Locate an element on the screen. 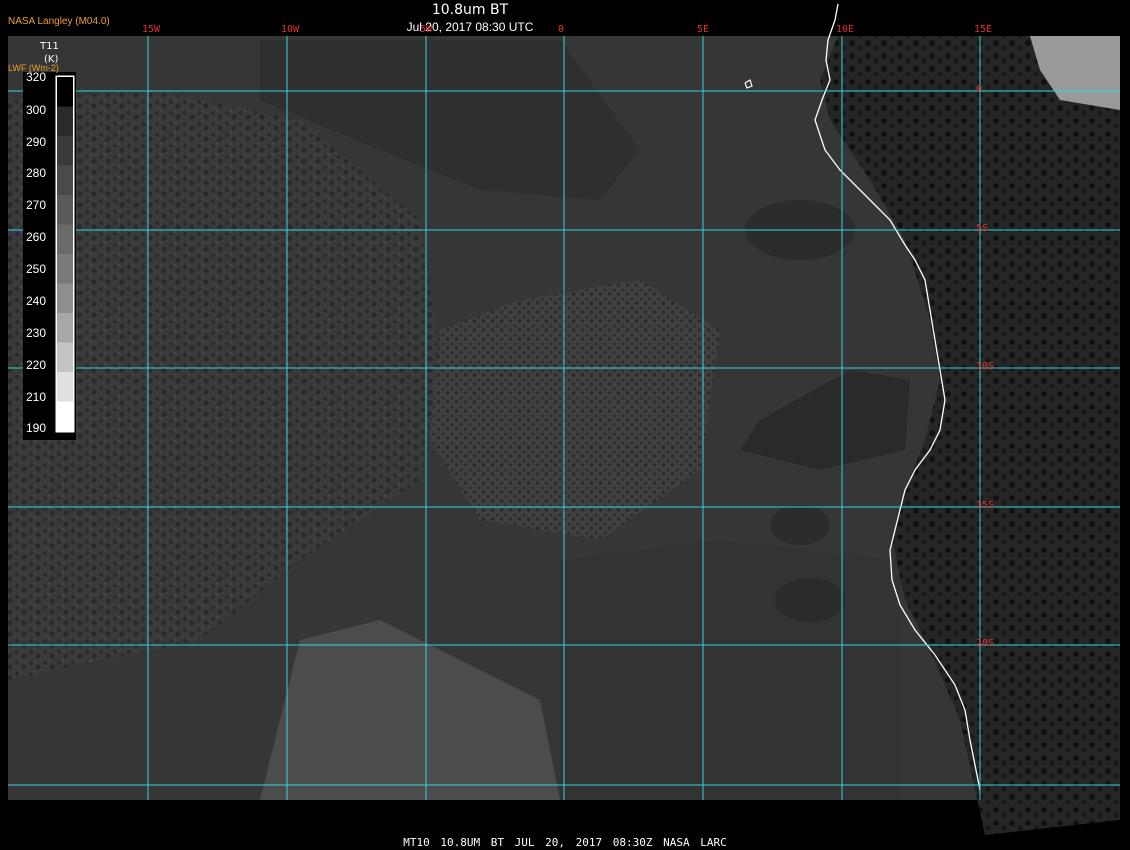 This screenshot has width=1130, height=850. image-timestamp: Jul 20, 2017 08:30 UTC is located at coordinates (470, 27).